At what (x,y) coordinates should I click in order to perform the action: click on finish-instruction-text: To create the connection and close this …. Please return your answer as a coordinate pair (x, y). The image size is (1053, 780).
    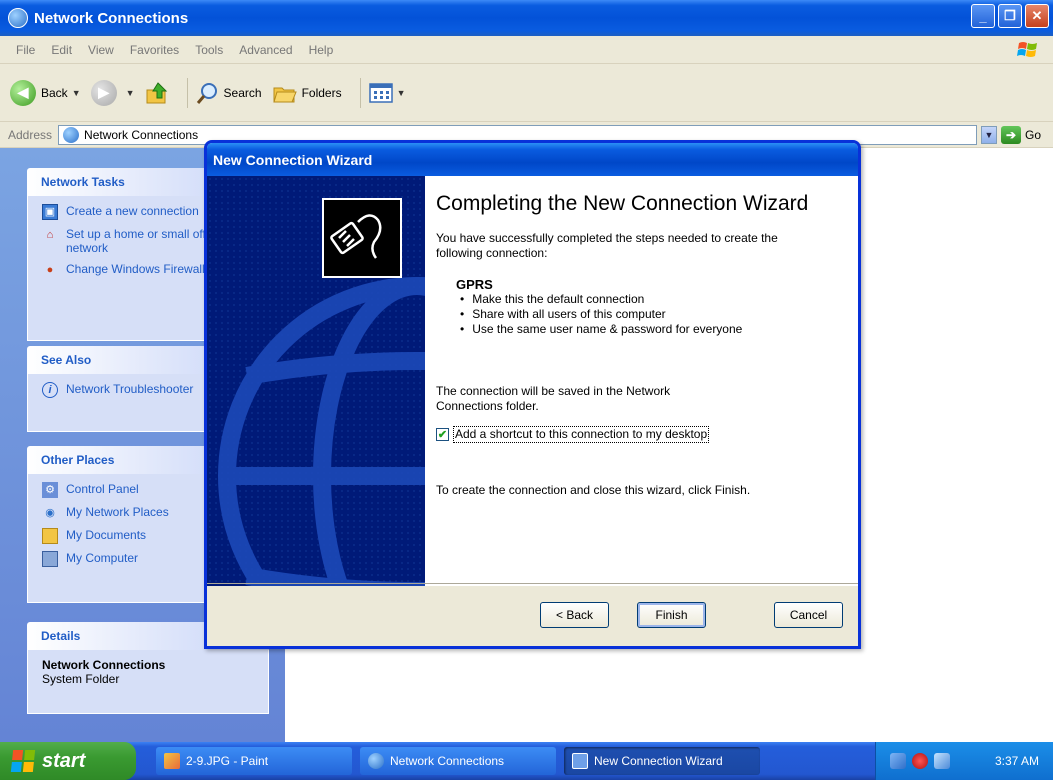
    Looking at the image, I should click on (593, 490).